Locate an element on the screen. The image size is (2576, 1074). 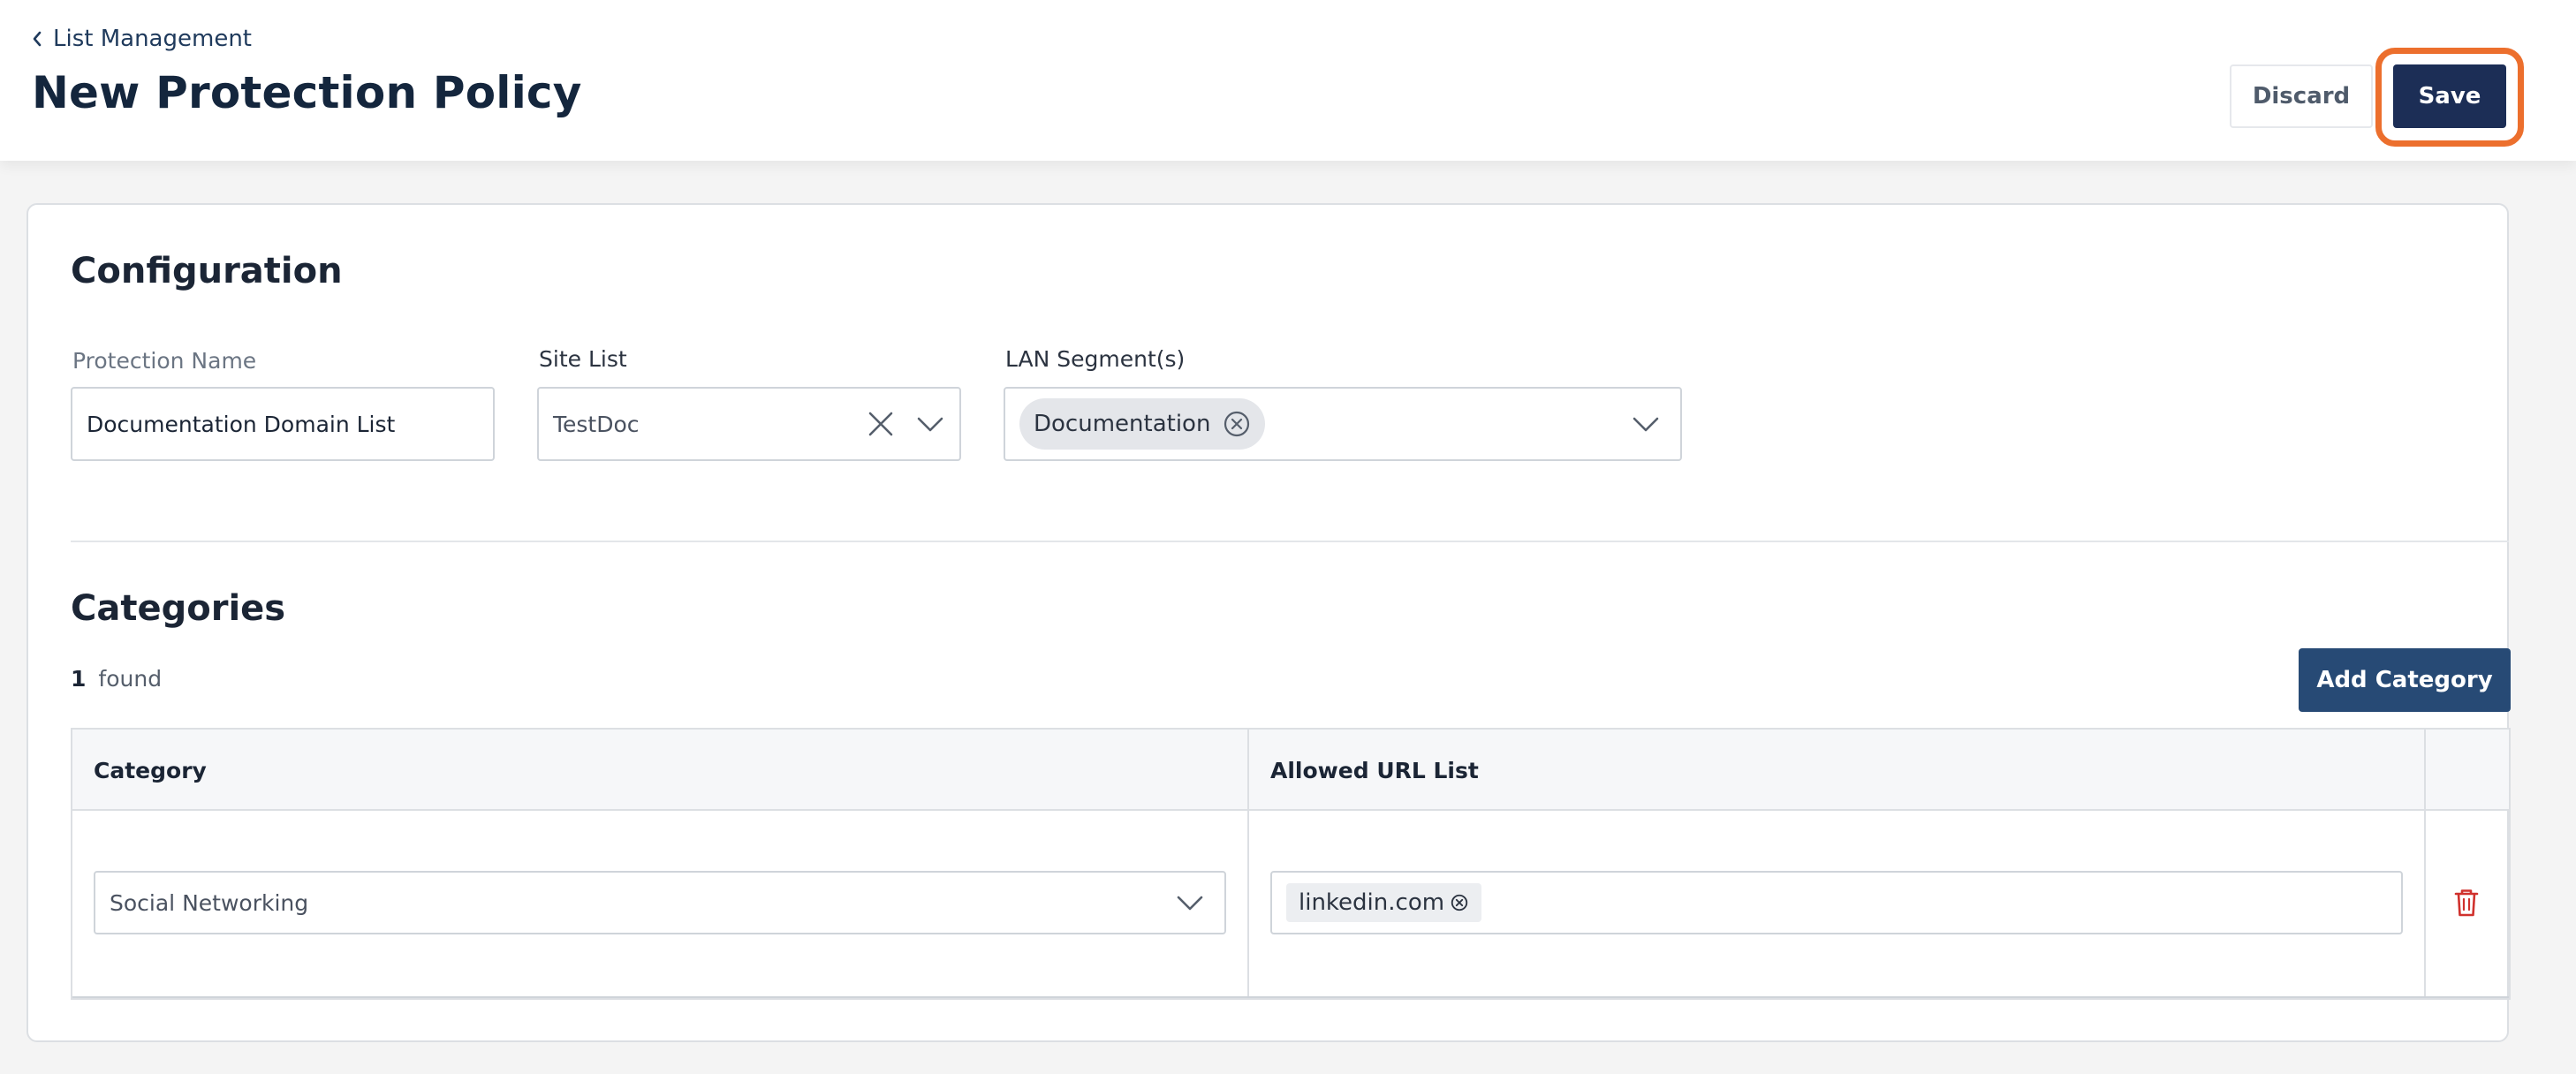
site-list-label: Site List is located at coordinates (583, 359).